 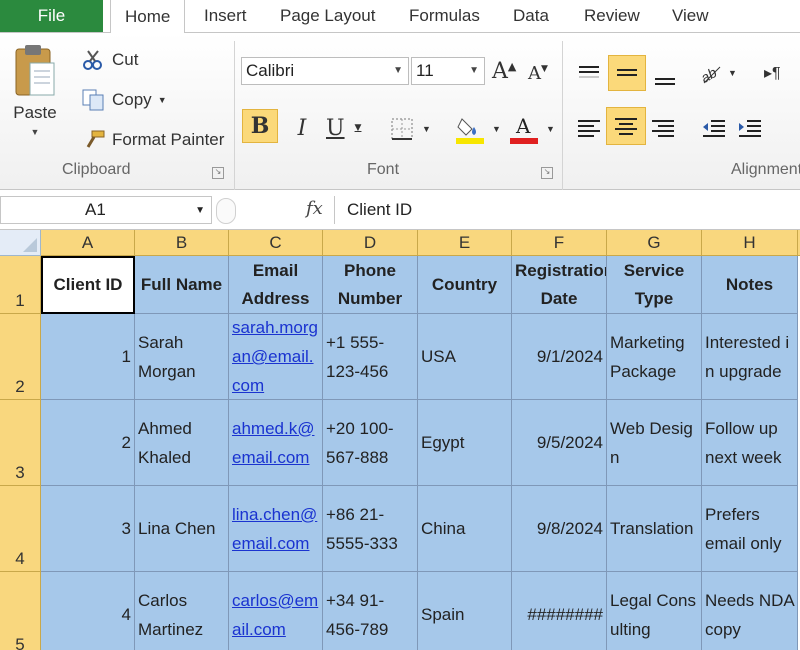 I want to click on align-top-button, so click(x=589, y=74).